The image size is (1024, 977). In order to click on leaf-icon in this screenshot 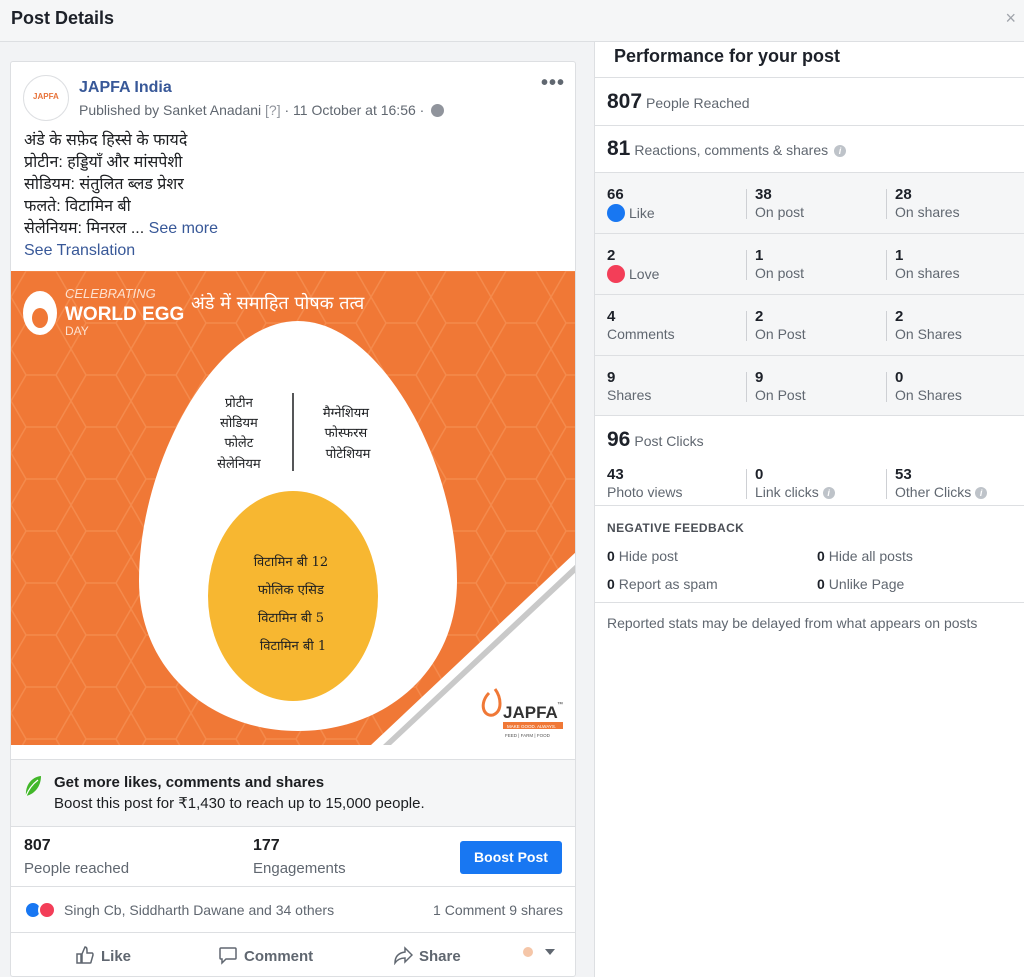, I will do `click(33, 786)`.